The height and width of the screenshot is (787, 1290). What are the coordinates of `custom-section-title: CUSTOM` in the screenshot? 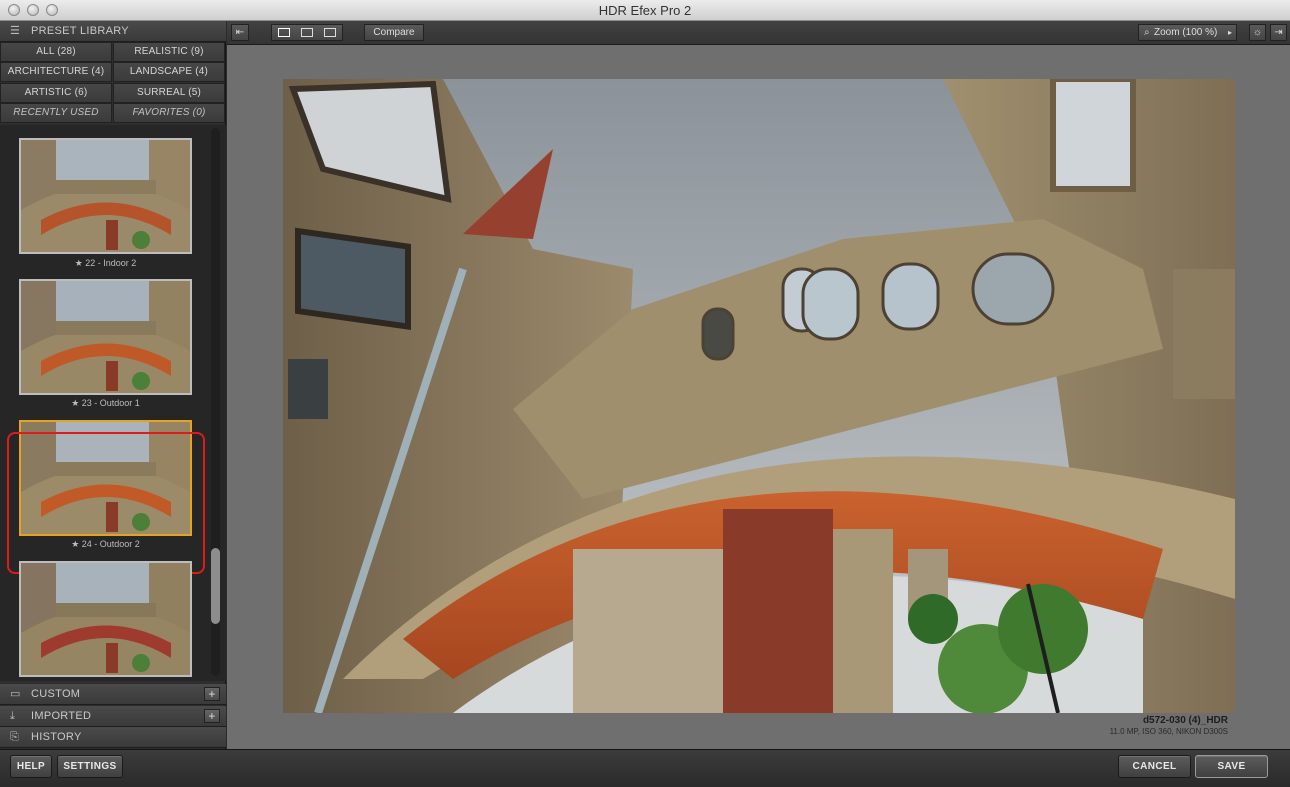 It's located at (56, 694).